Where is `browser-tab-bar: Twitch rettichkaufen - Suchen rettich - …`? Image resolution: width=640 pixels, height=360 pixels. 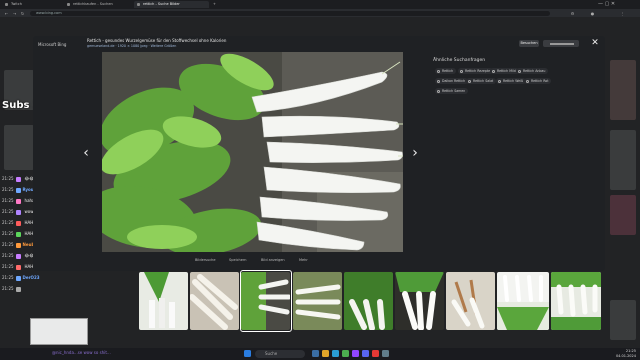 browser-tab-bar: Twitch rettichkaufen - Suchen rettich - … is located at coordinates (320, 4).